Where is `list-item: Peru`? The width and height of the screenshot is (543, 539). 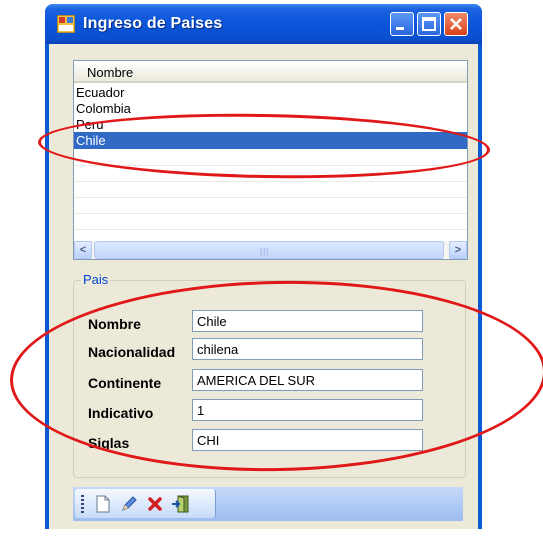 list-item: Peru is located at coordinates (270, 124).